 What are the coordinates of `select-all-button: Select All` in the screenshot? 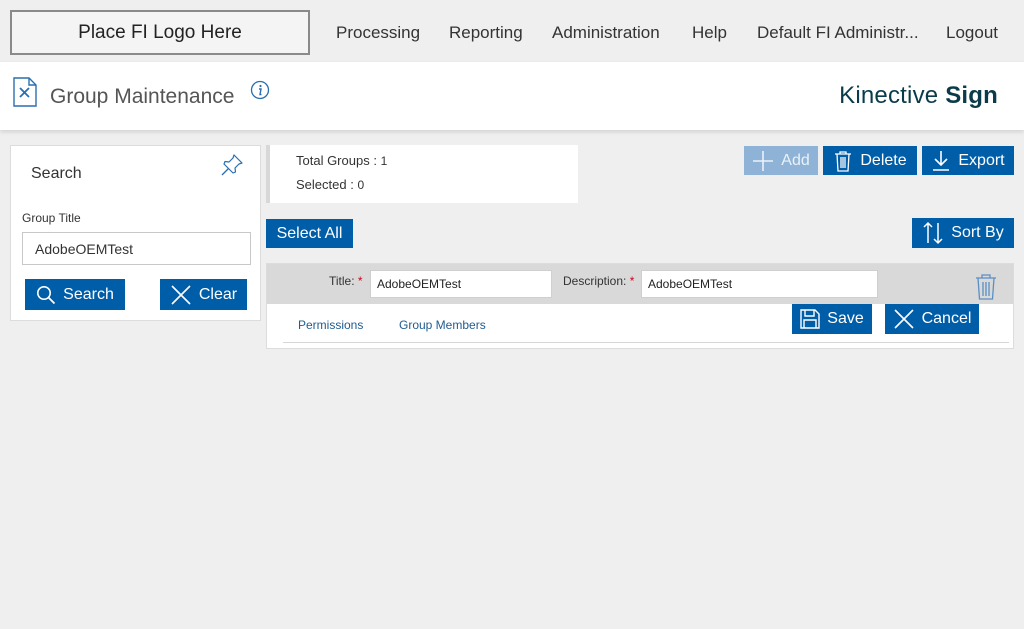 It's located at (309, 233).